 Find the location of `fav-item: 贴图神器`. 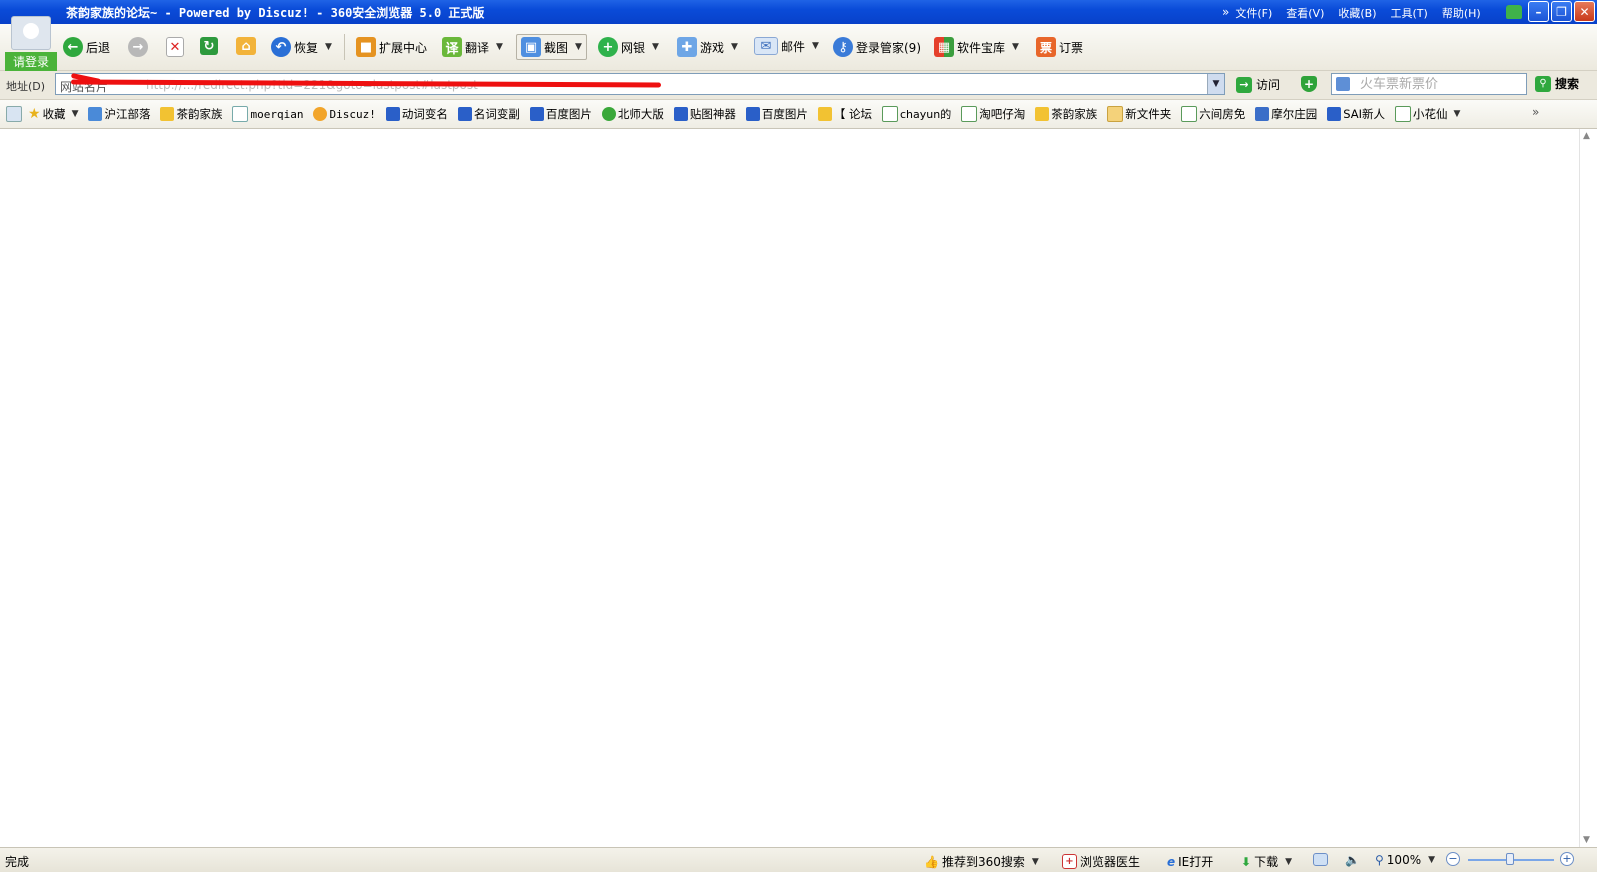

fav-item: 贴图神器 is located at coordinates (704, 114).